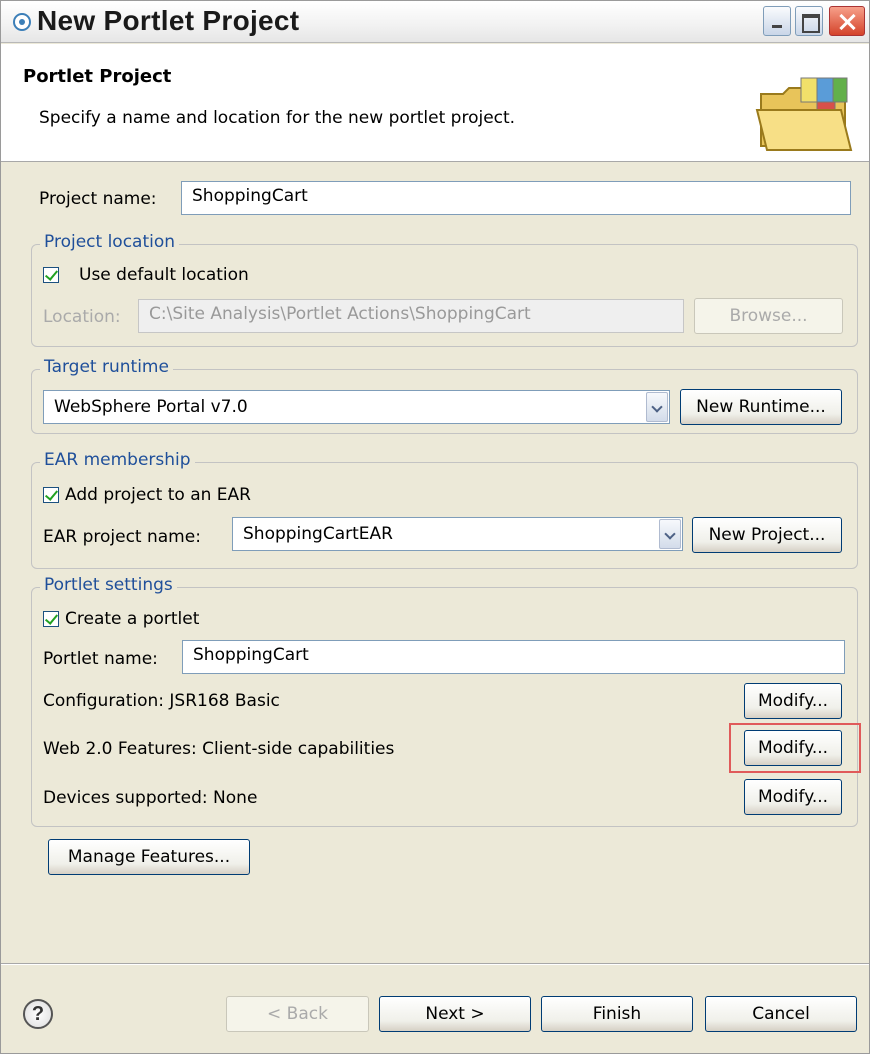  I want to click on help-icon: ?, so click(38, 1014).